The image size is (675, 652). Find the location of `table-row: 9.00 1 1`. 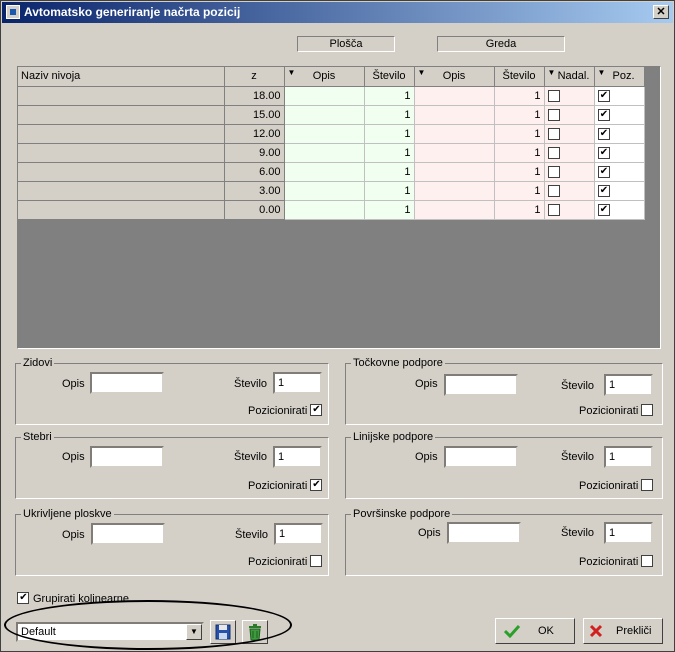

table-row: 9.00 1 1 is located at coordinates (331, 153).